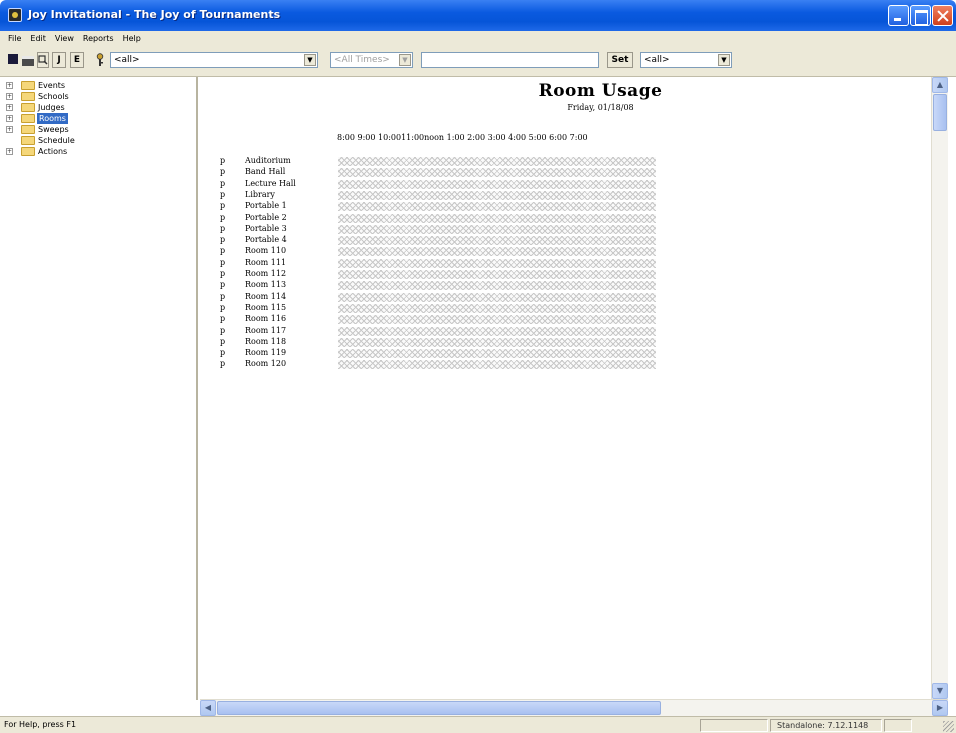  Describe the element at coordinates (98, 38) in the screenshot. I see `menu-reports: Reports` at that location.